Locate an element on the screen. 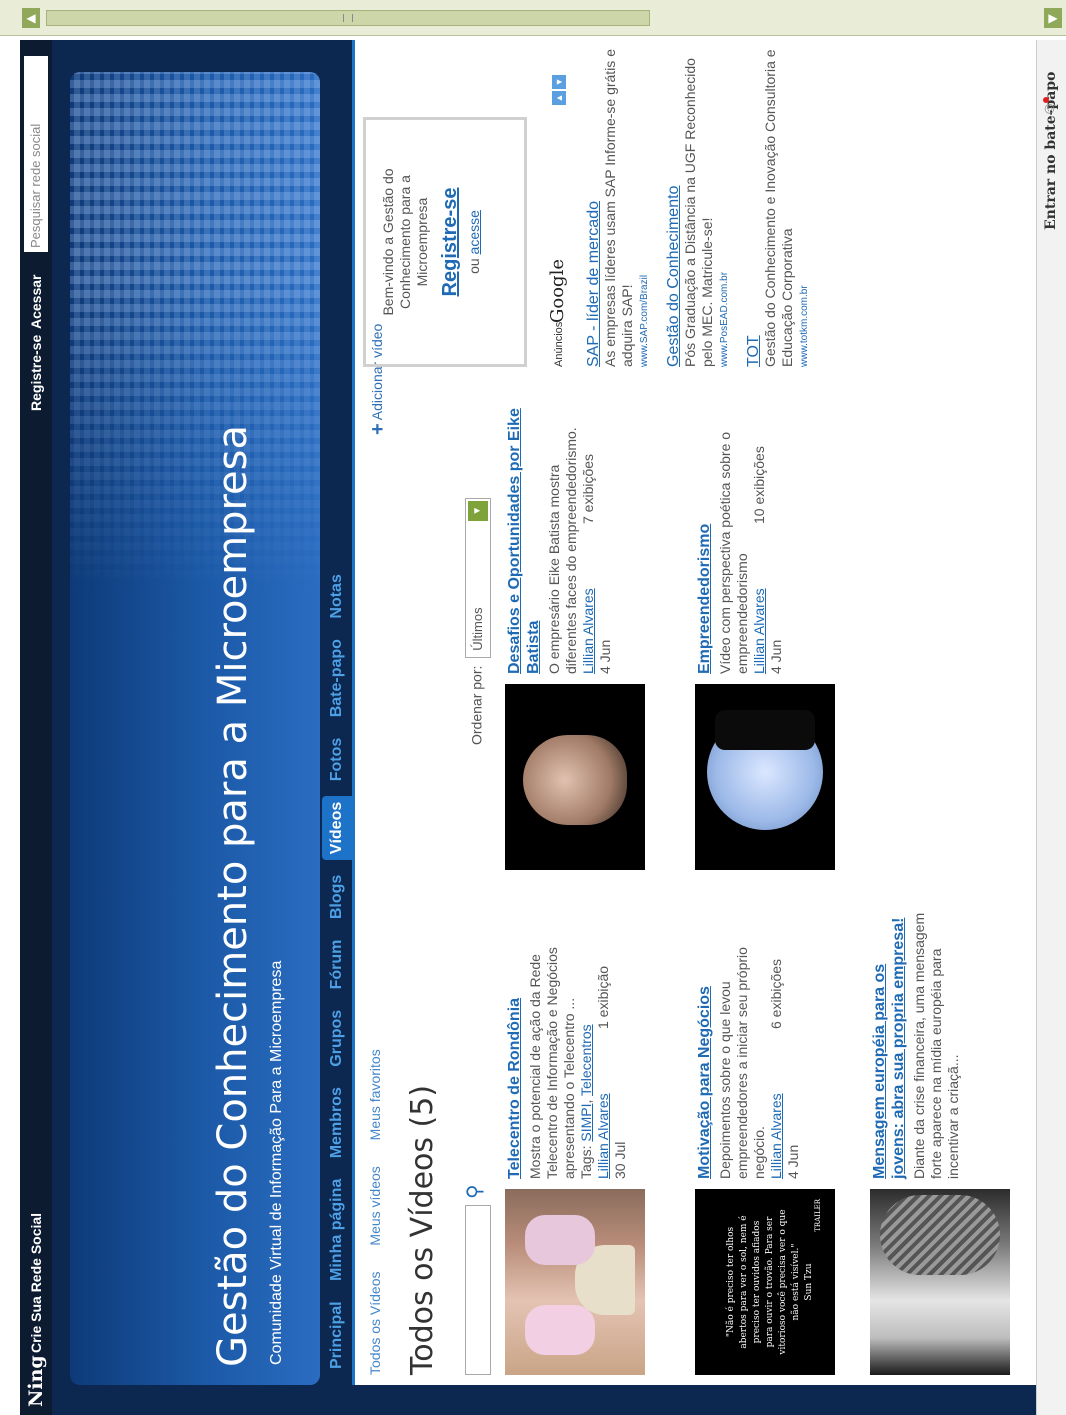 The image size is (1066, 1415). tab-notas: Notas is located at coordinates (337, 596).